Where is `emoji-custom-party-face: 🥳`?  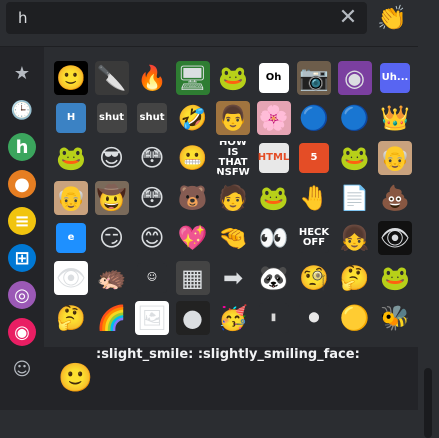 emoji-custom-party-face: 🥳 is located at coordinates (233, 318).